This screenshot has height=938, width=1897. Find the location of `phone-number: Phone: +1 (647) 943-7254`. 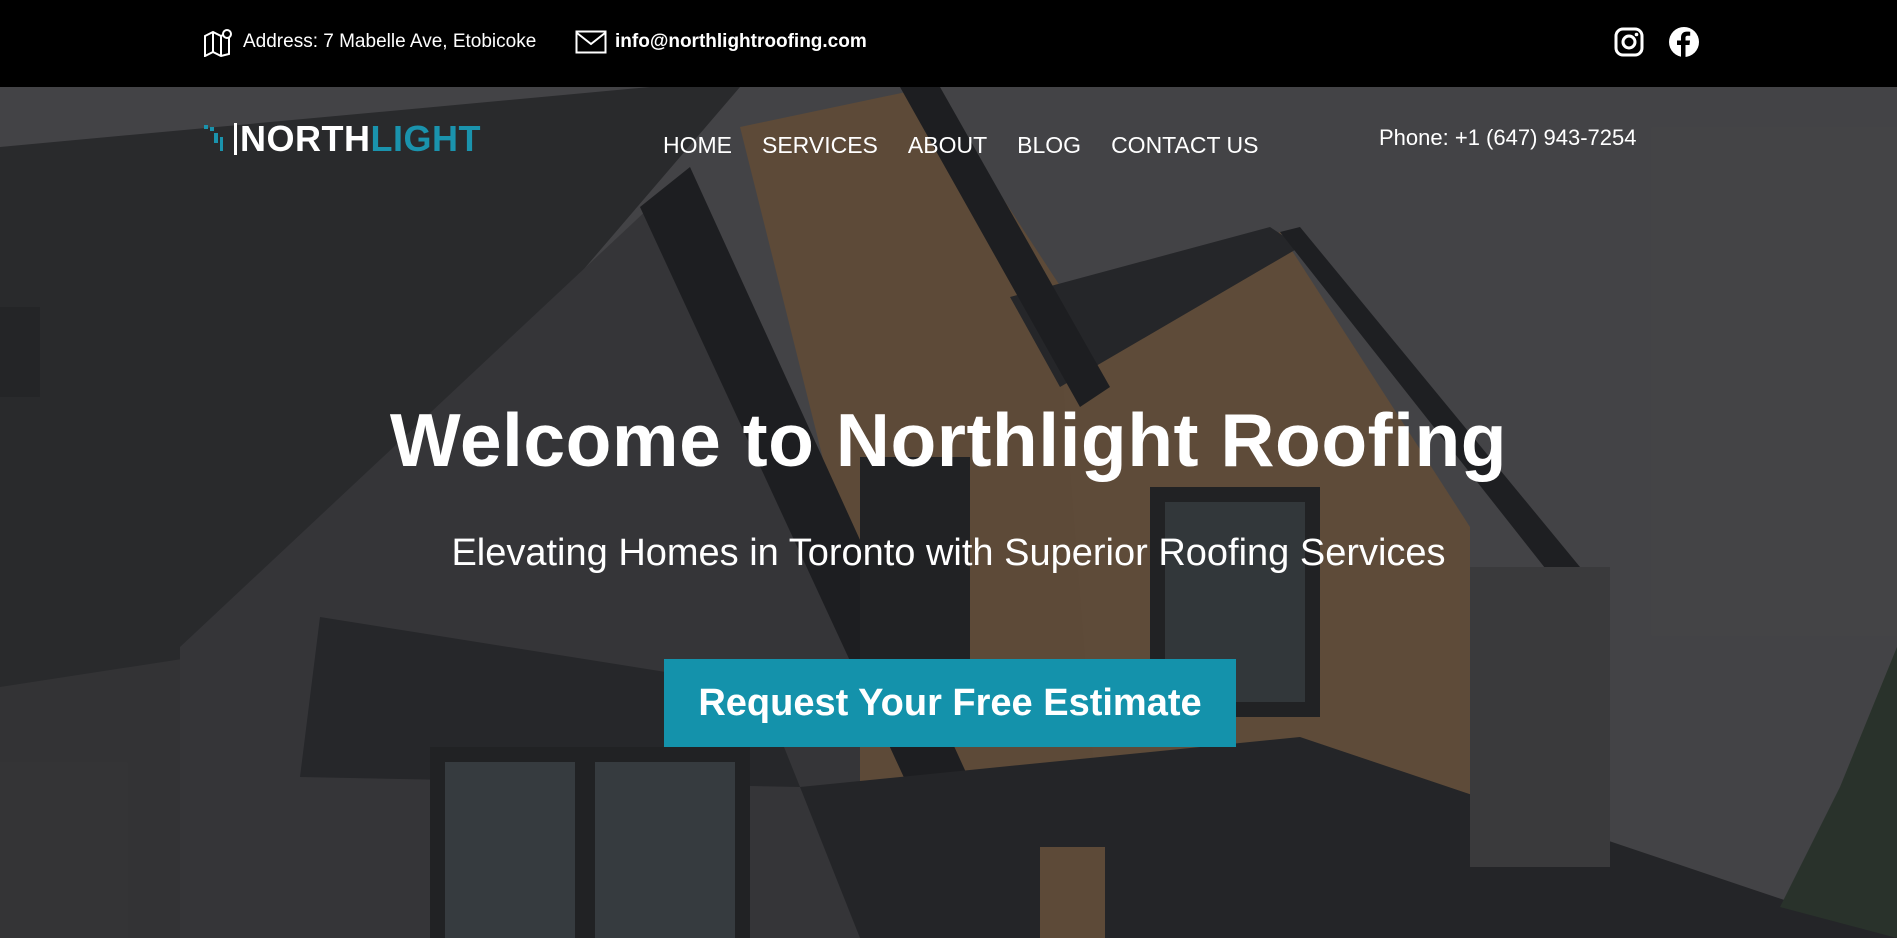

phone-number: Phone: +1 (647) 943-7254 is located at coordinates (1507, 138).